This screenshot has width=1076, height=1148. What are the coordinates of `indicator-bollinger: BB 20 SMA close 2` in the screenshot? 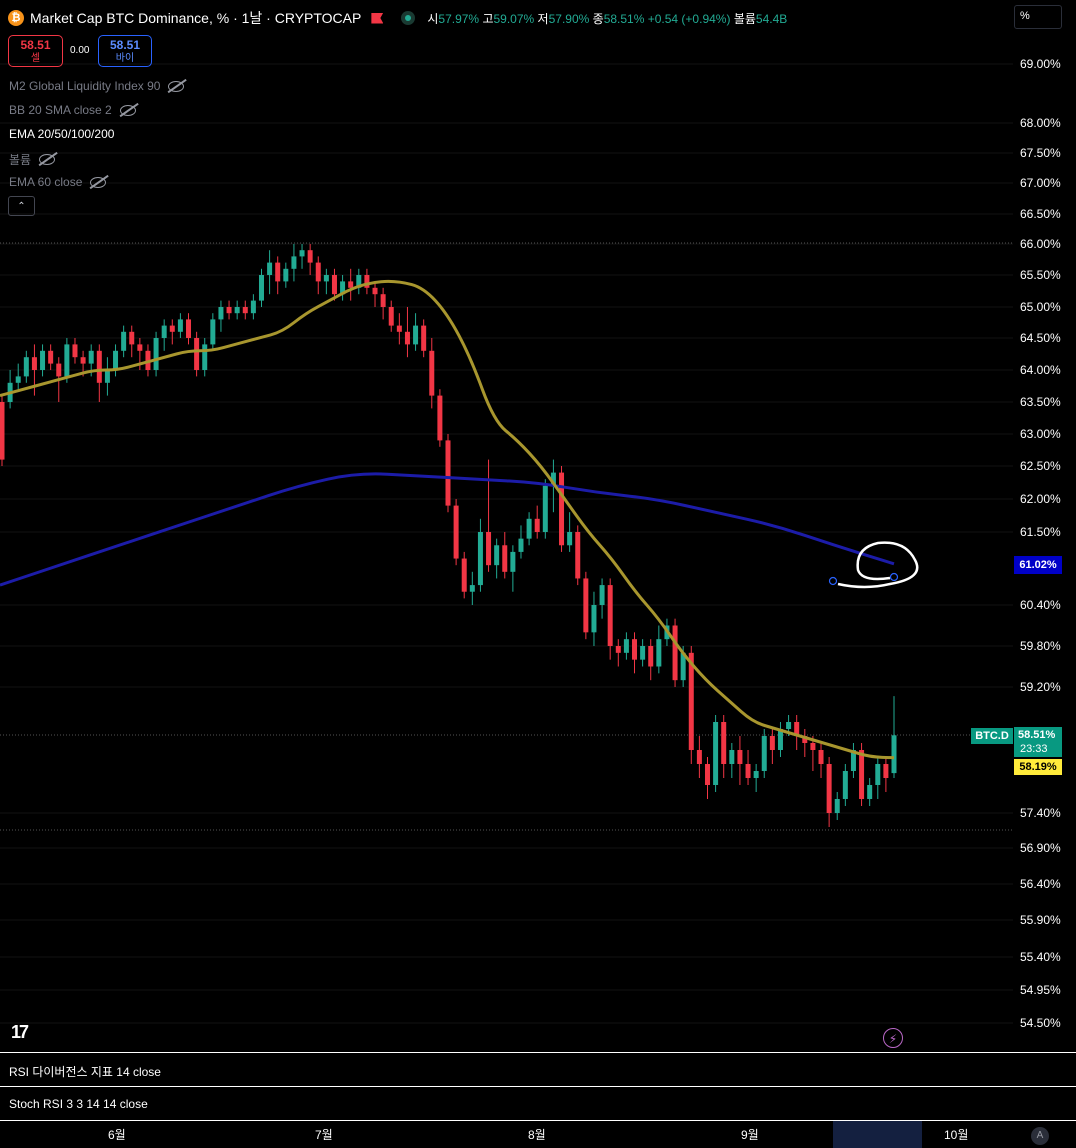 It's located at (72, 110).